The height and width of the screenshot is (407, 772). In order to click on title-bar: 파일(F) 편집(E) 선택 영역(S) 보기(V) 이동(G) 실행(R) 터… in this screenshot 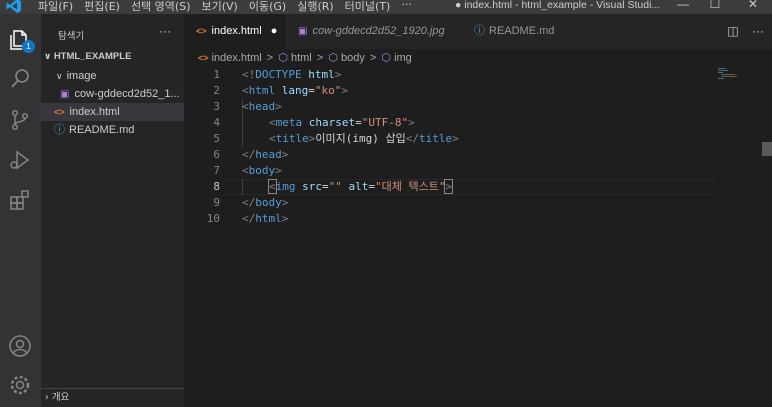, I will do `click(386, 7)`.